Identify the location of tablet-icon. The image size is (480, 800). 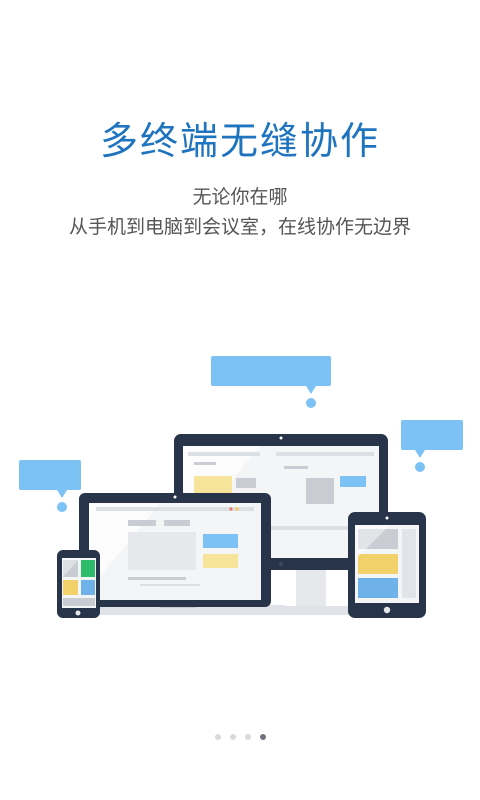
(387, 565).